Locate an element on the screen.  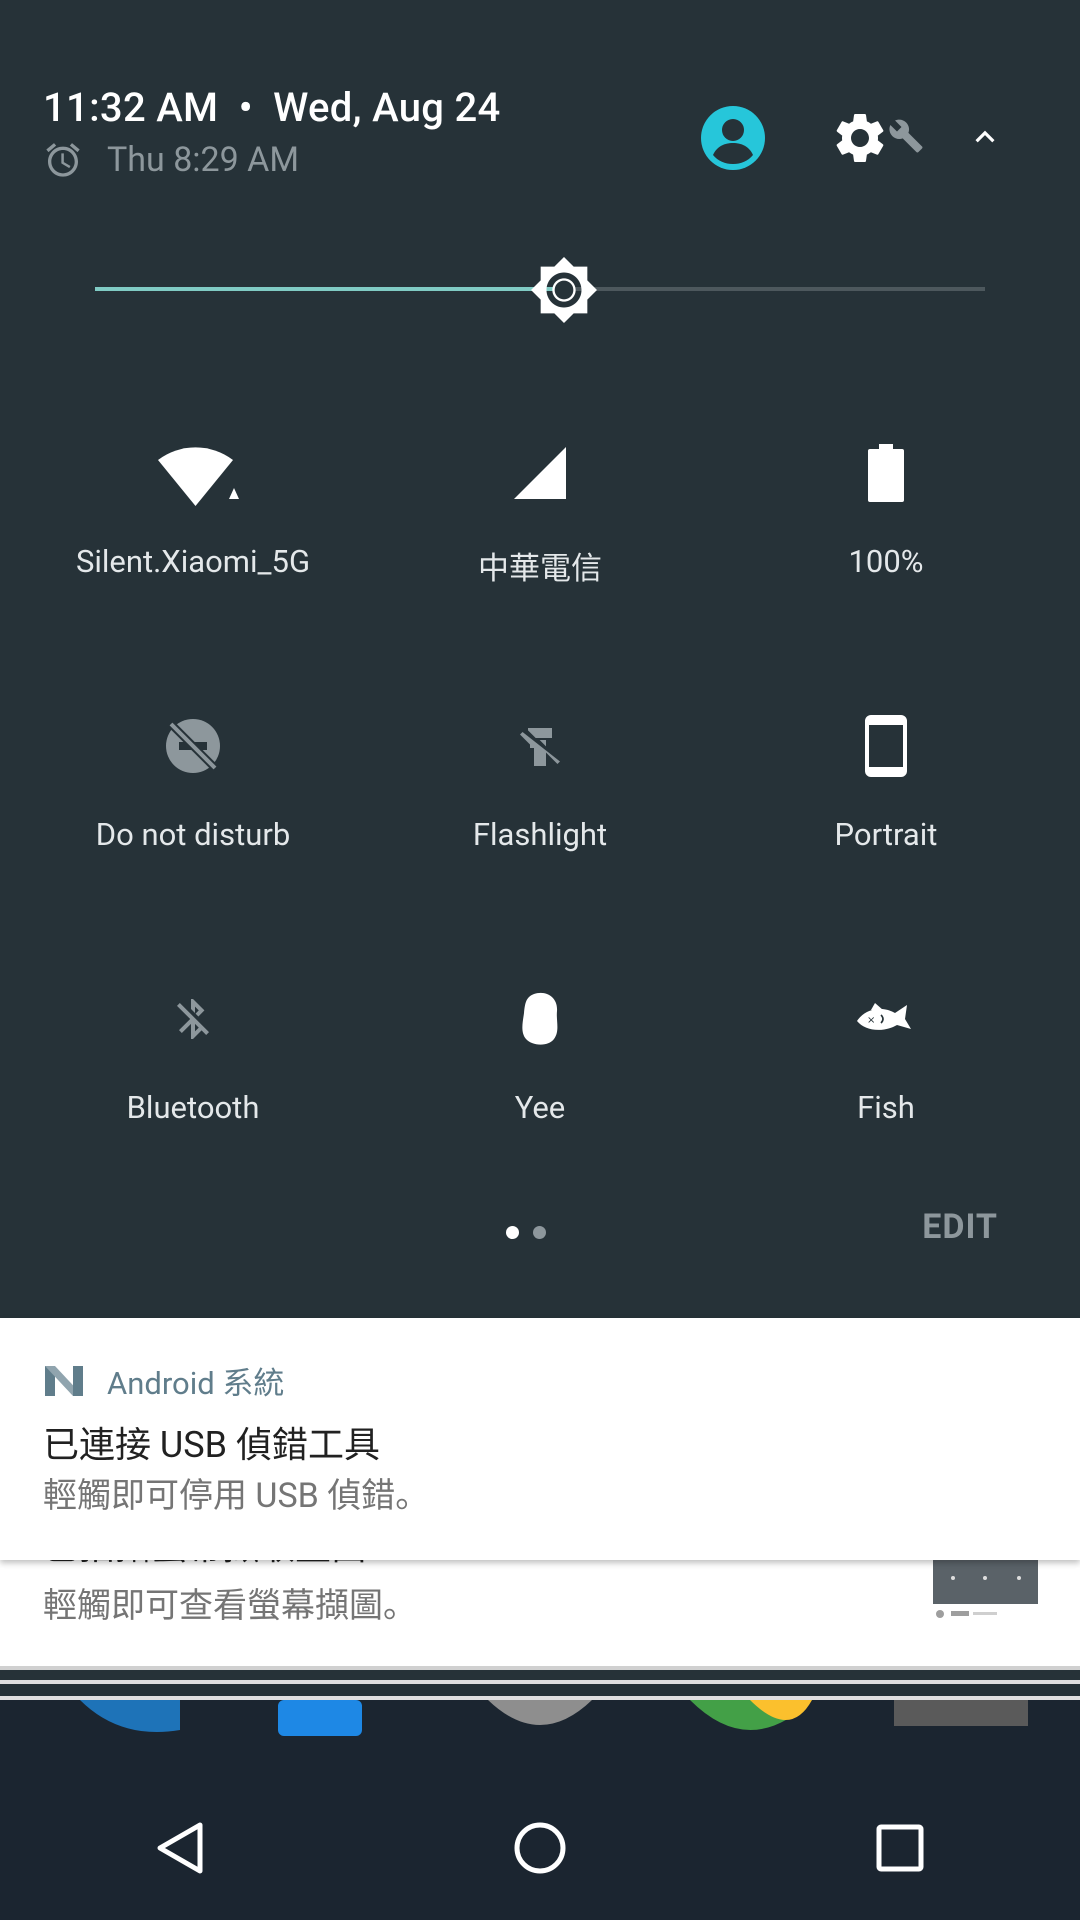
android-n-logo-icon is located at coordinates (64, 1380).